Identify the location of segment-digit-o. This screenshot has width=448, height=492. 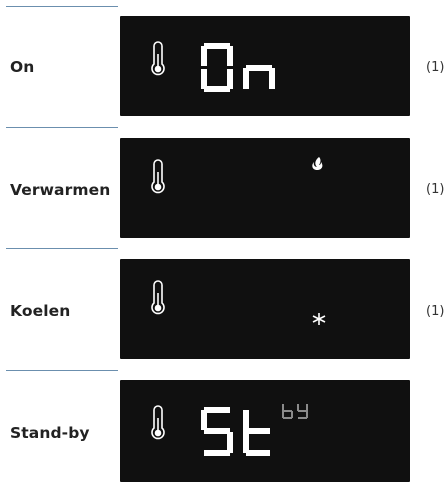
(217, 67).